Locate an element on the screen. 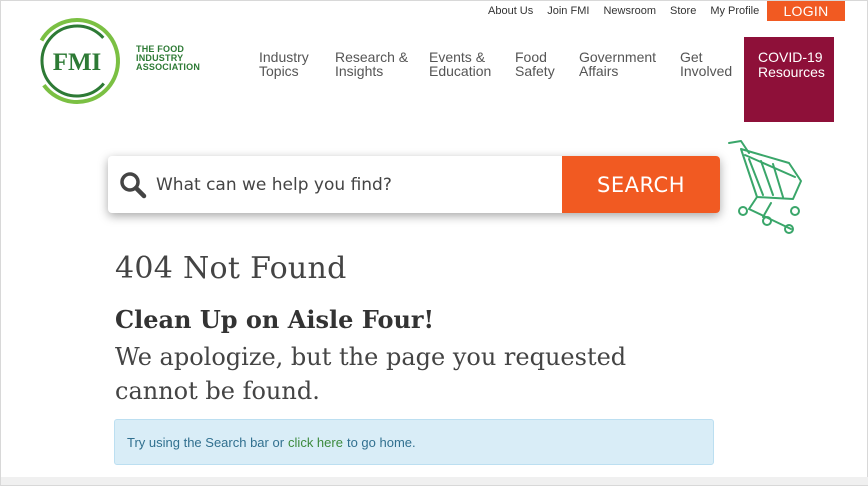  shopping-cart-icon is located at coordinates (765, 187).